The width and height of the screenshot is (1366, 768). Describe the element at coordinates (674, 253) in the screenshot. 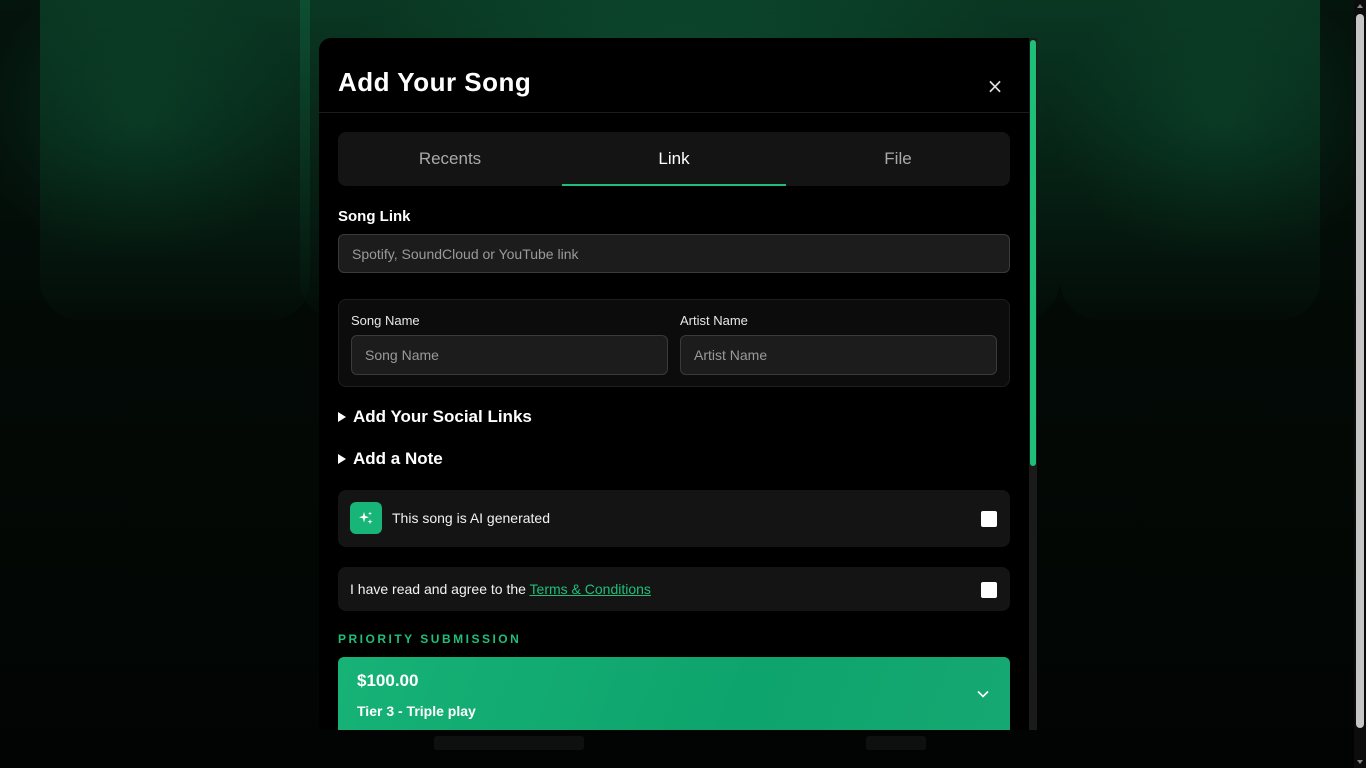

I see `song-link-input` at that location.